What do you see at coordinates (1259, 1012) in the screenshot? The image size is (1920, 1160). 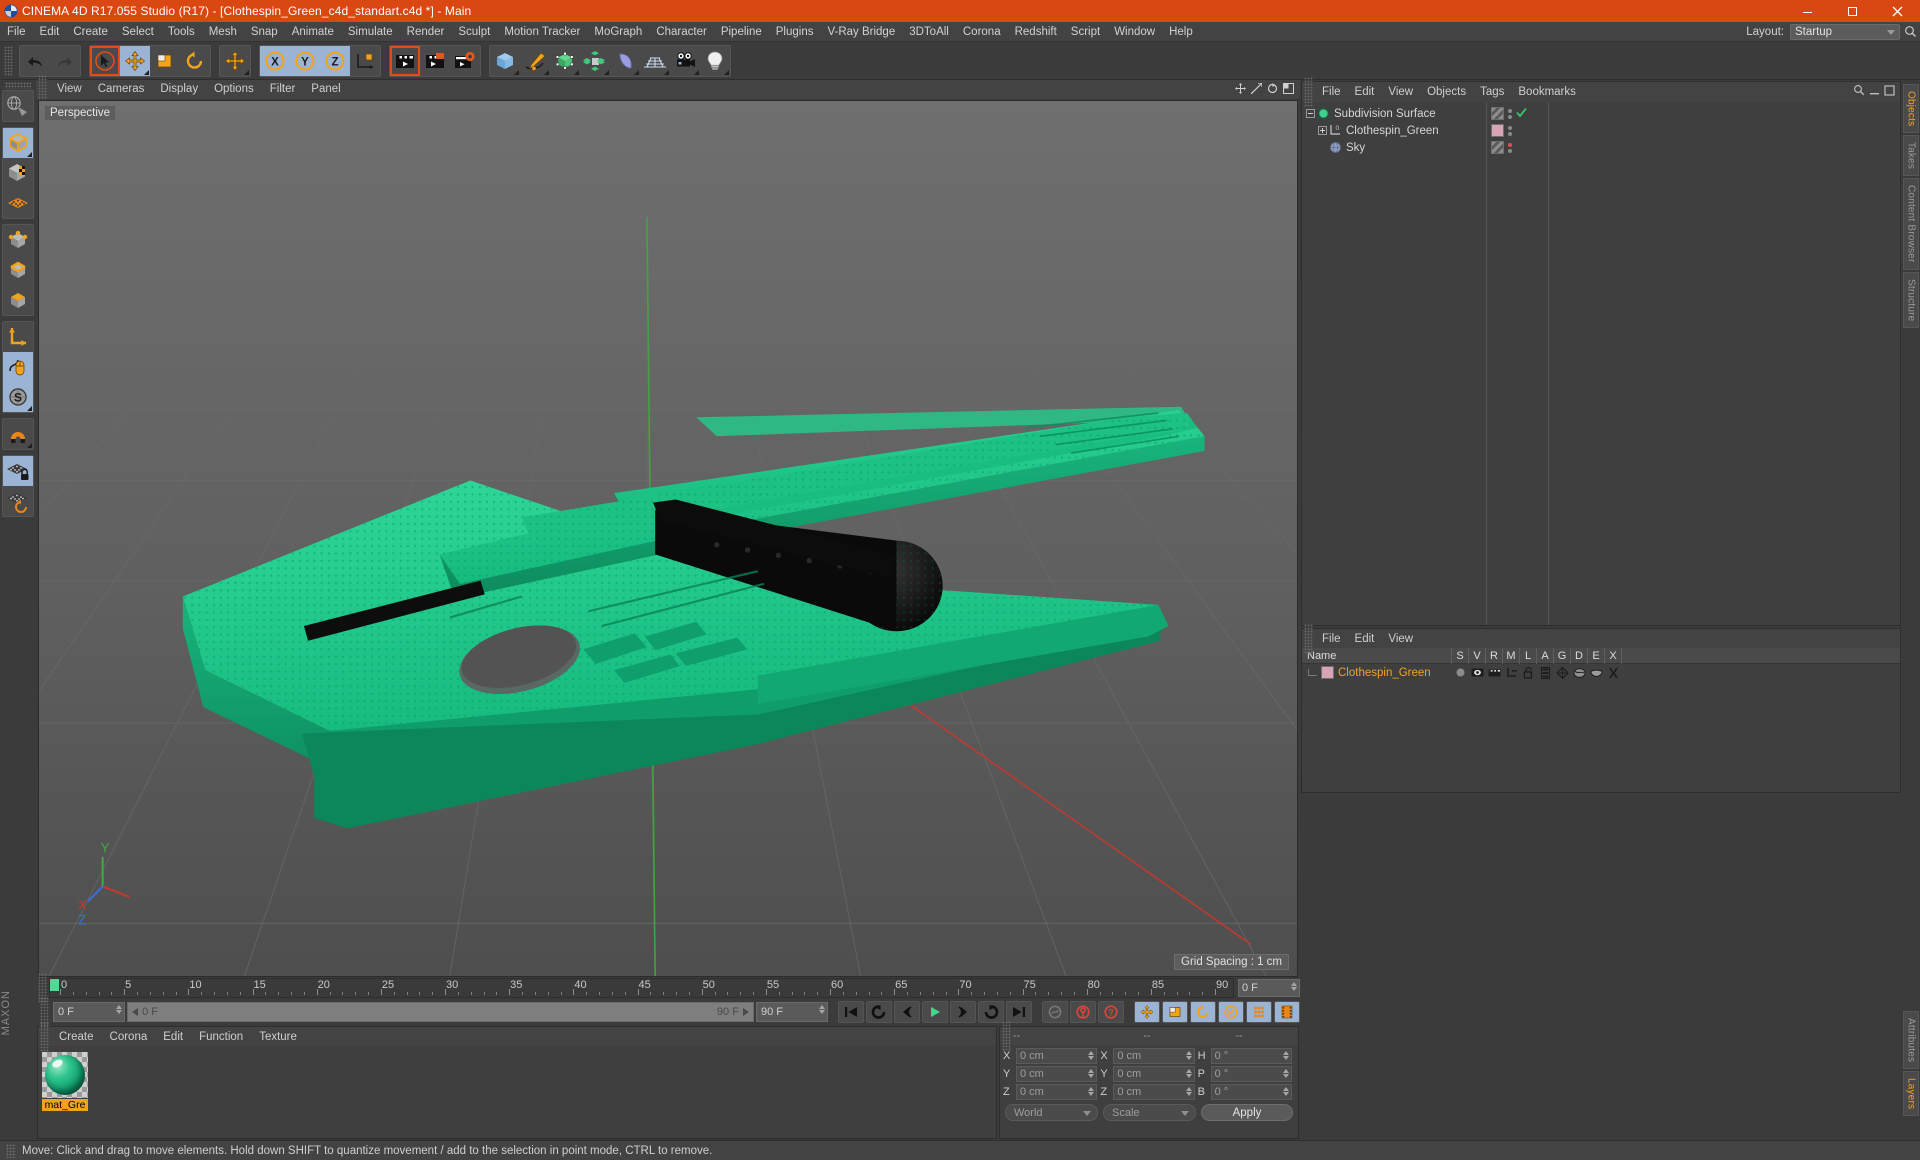 I see `point-level-animation-button` at bounding box center [1259, 1012].